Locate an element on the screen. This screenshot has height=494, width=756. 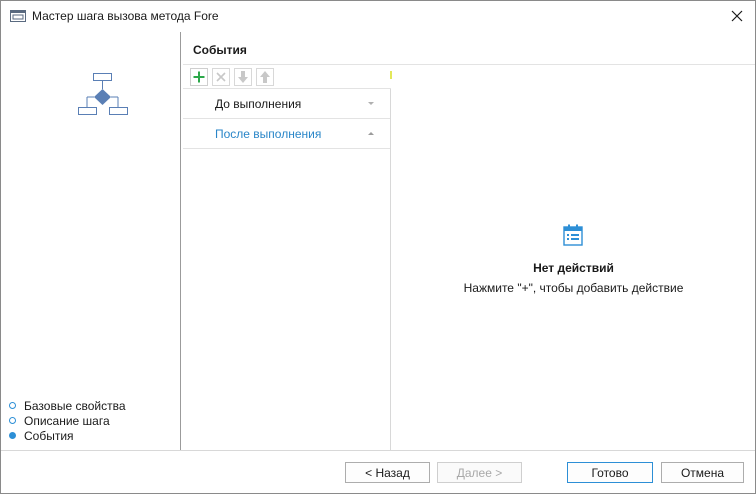
page-title: События is located at coordinates (220, 50).